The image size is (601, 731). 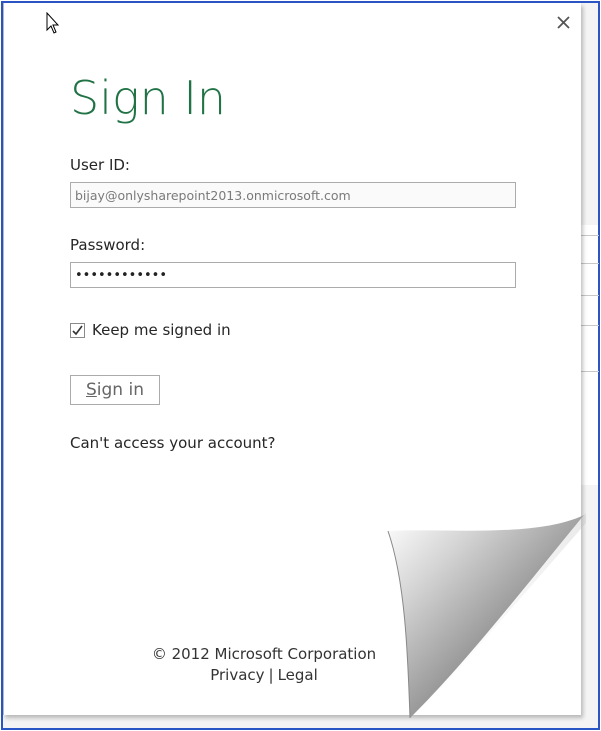 I want to click on password-input, so click(x=293, y=275).